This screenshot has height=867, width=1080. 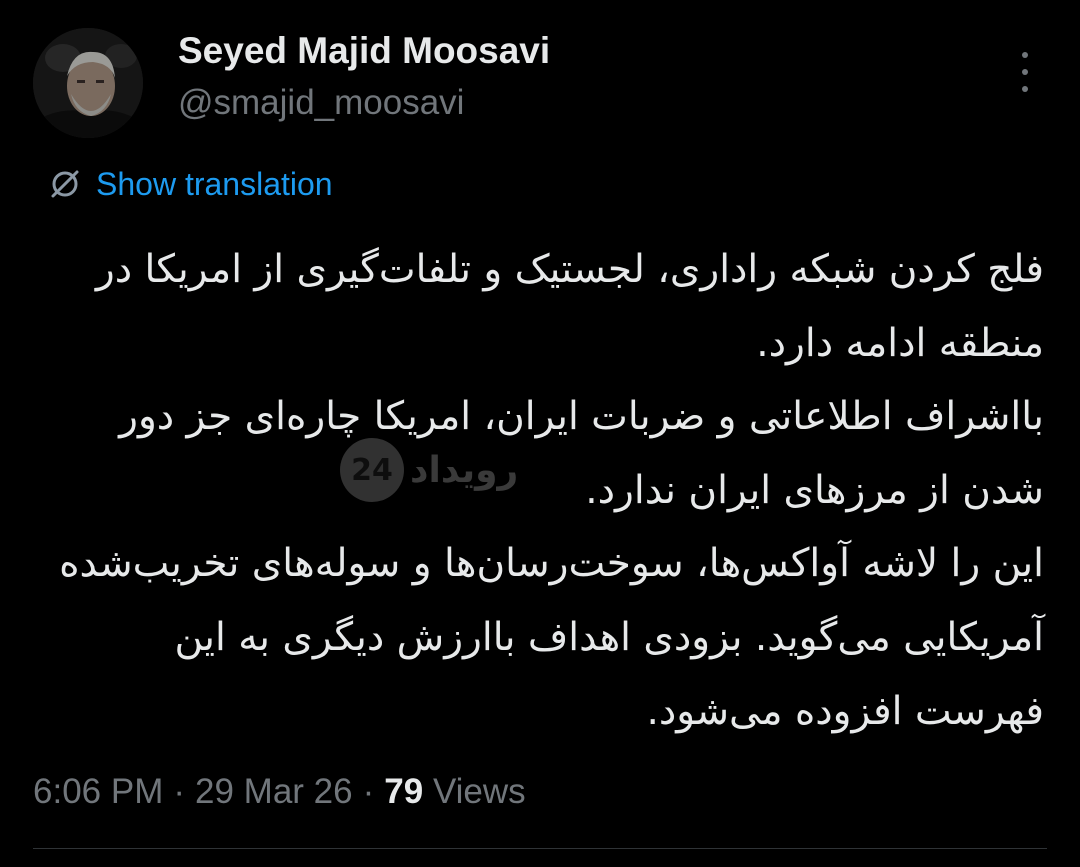 I want to click on more-options-button, so click(x=1025, y=72).